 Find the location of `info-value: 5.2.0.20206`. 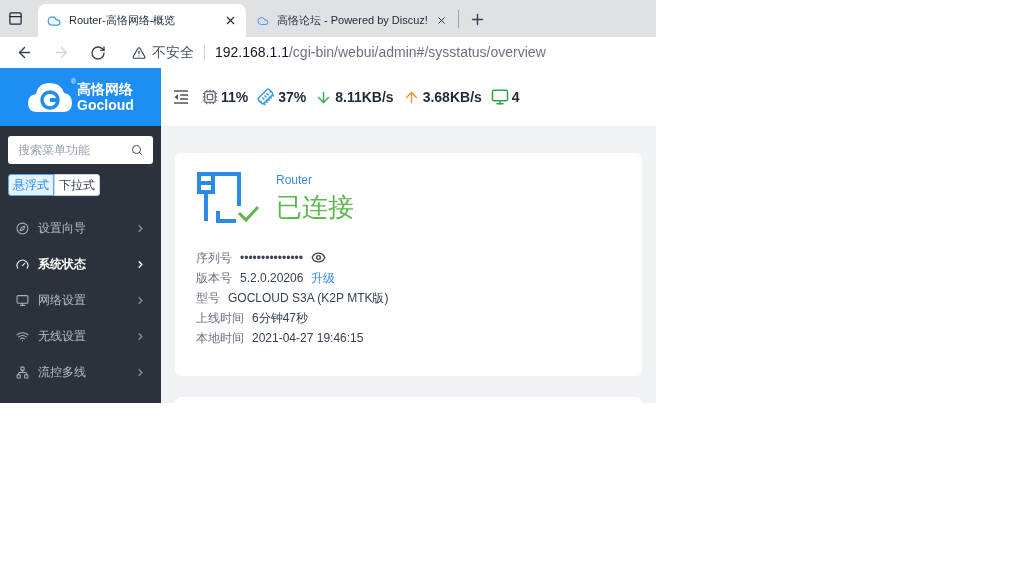

info-value: 5.2.0.20206 is located at coordinates (272, 278).